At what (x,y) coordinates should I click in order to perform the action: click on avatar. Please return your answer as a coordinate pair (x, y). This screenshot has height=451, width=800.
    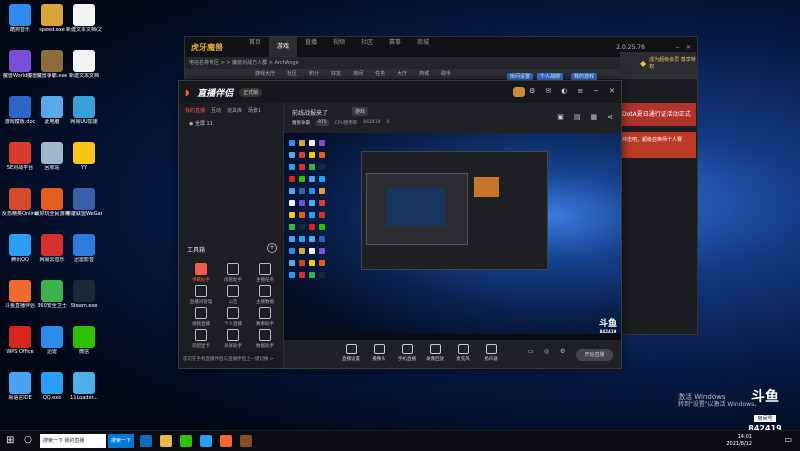
    Looking at the image, I should click on (519, 92).